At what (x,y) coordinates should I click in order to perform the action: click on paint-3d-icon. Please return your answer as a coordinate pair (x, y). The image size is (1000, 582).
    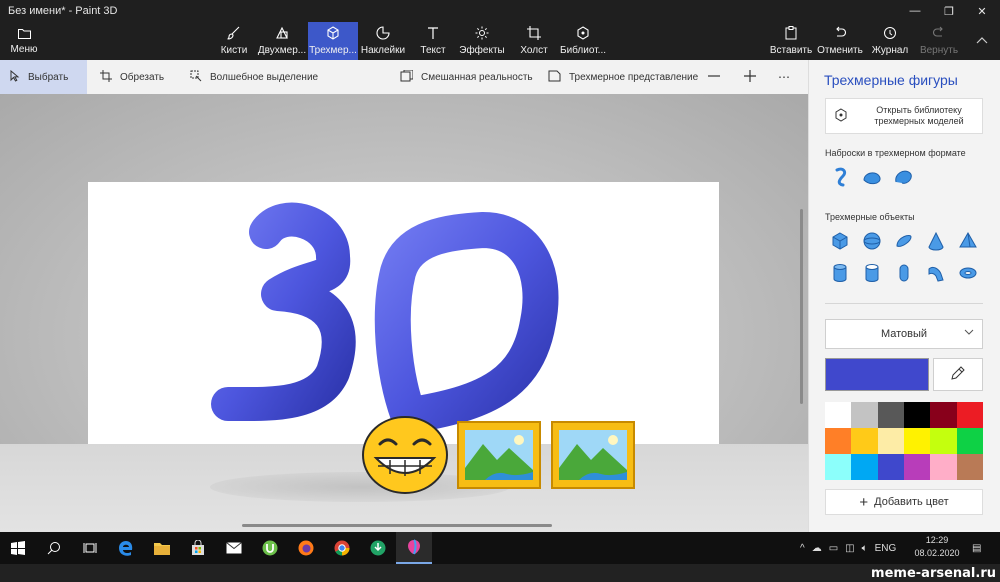
    Looking at the image, I should click on (414, 548).